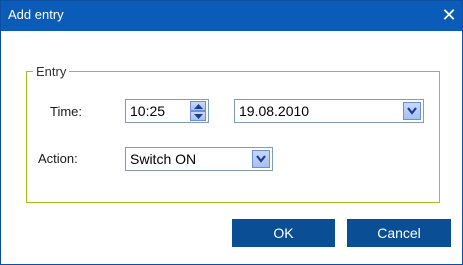 Image resolution: width=463 pixels, height=265 pixels. I want to click on time-label: Time:, so click(66, 111).